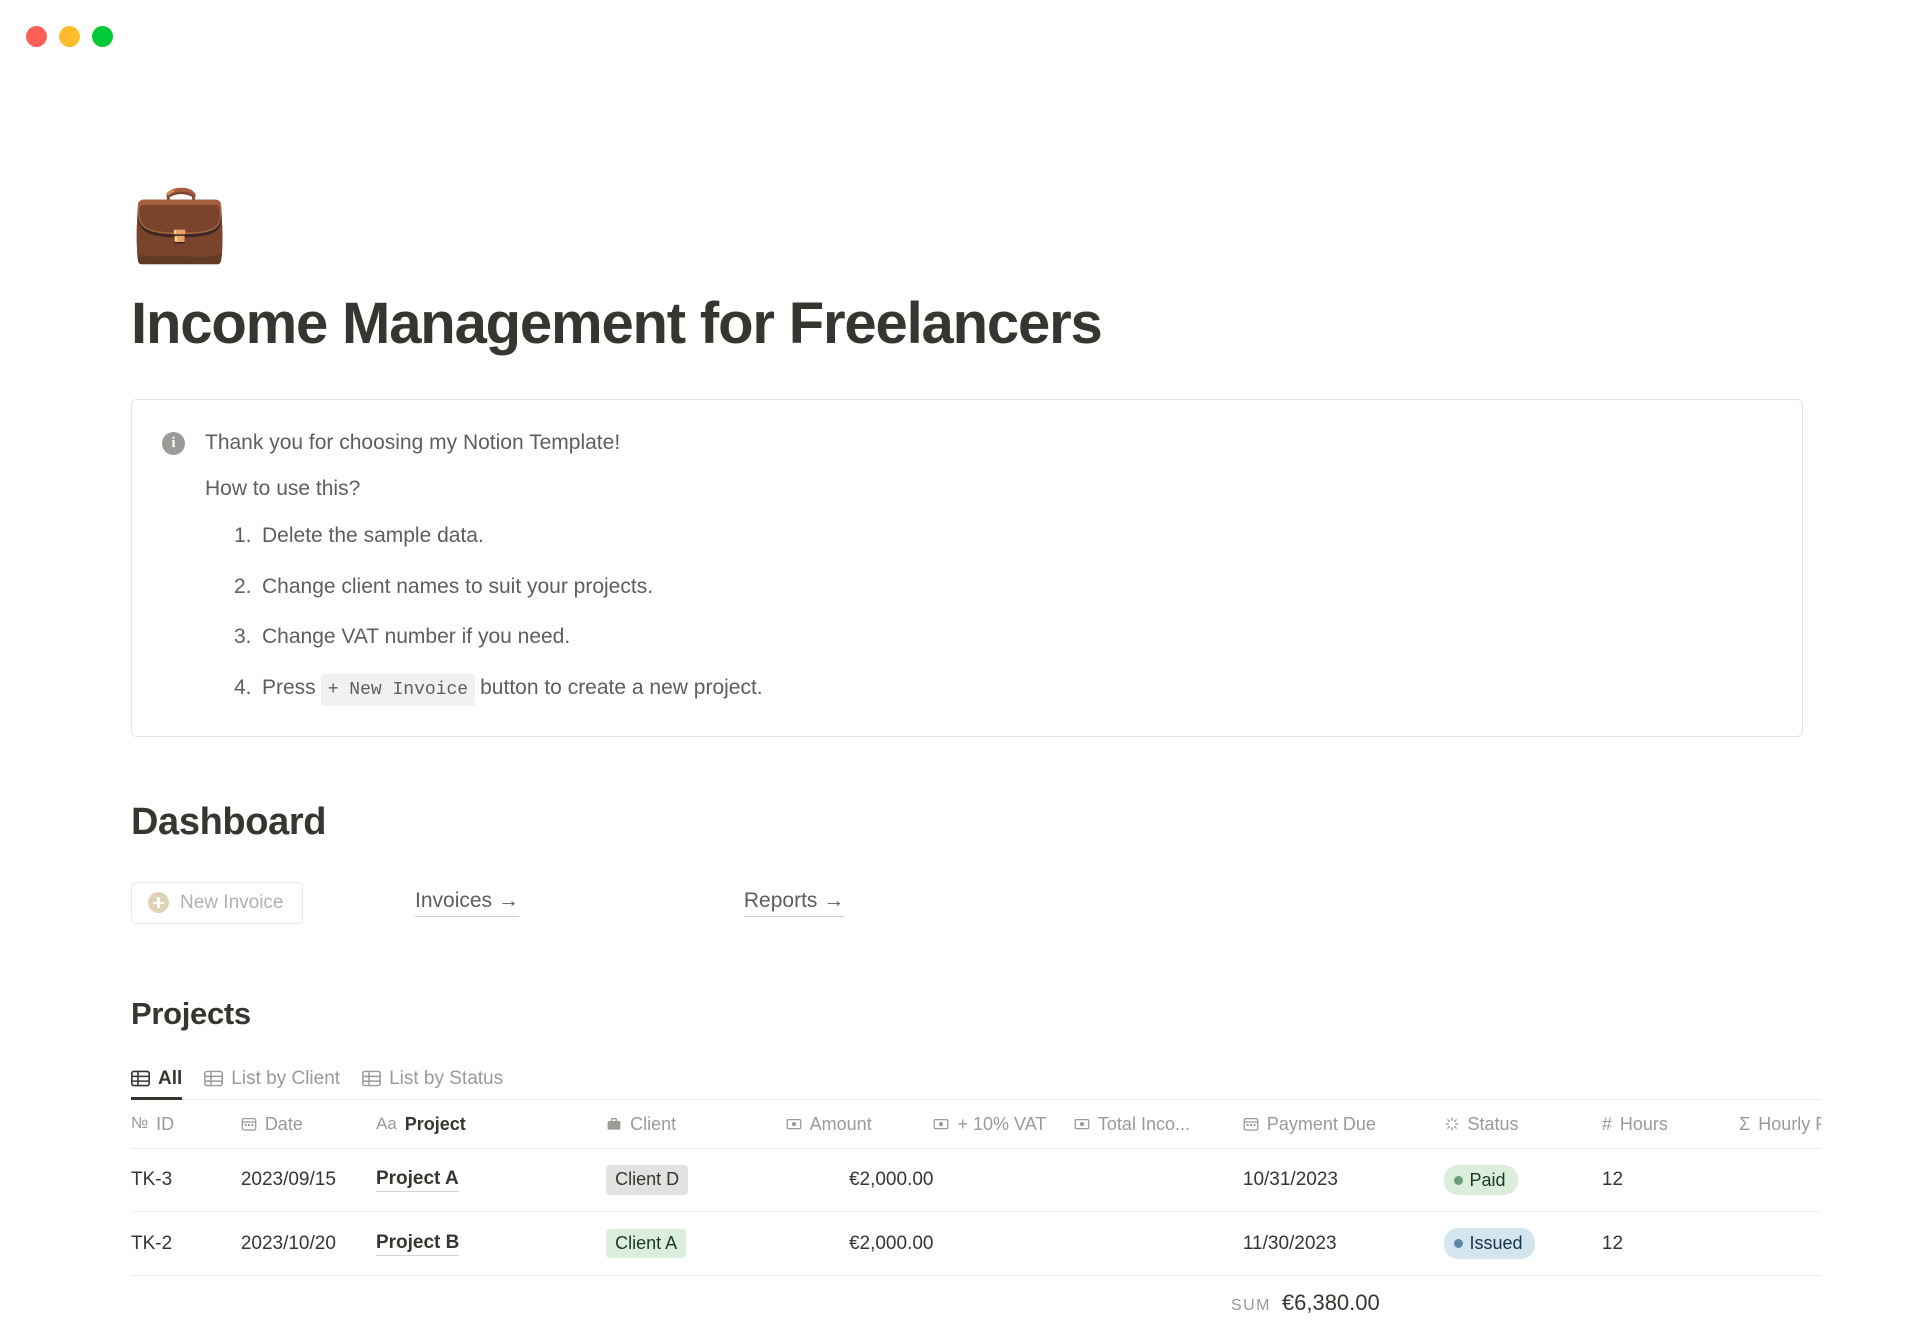 The height and width of the screenshot is (1329, 1920). I want to click on project-link: Project A, so click(417, 1180).